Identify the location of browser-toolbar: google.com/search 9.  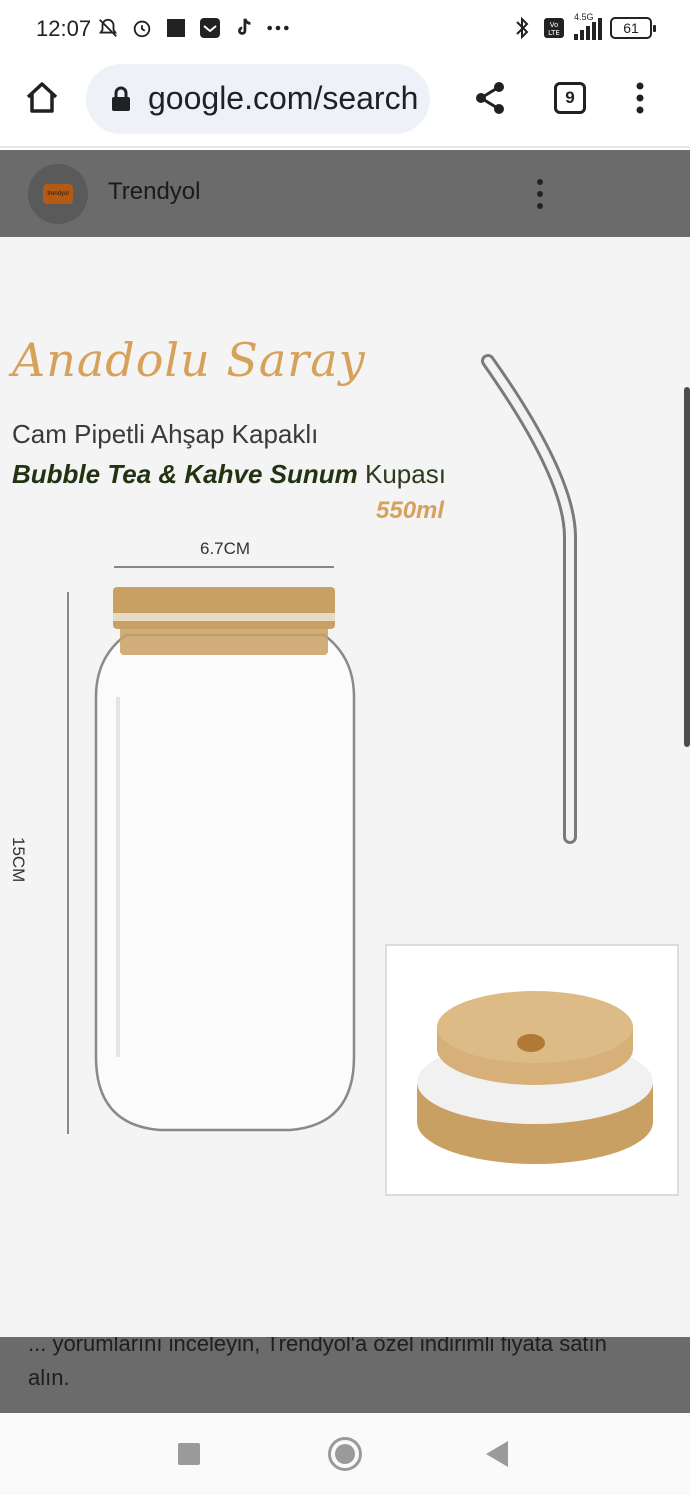
(345, 104).